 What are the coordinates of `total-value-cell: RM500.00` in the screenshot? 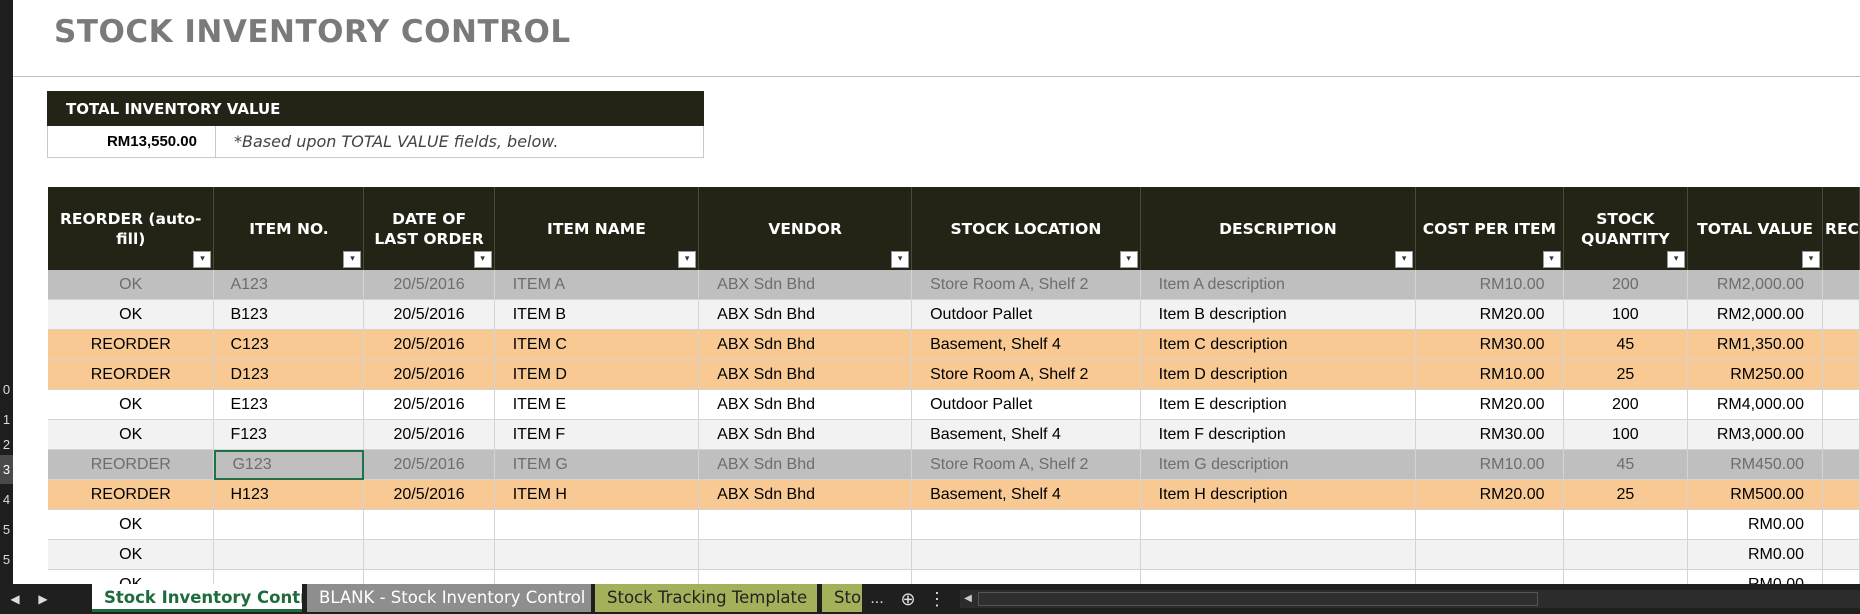 It's located at (1755, 494).